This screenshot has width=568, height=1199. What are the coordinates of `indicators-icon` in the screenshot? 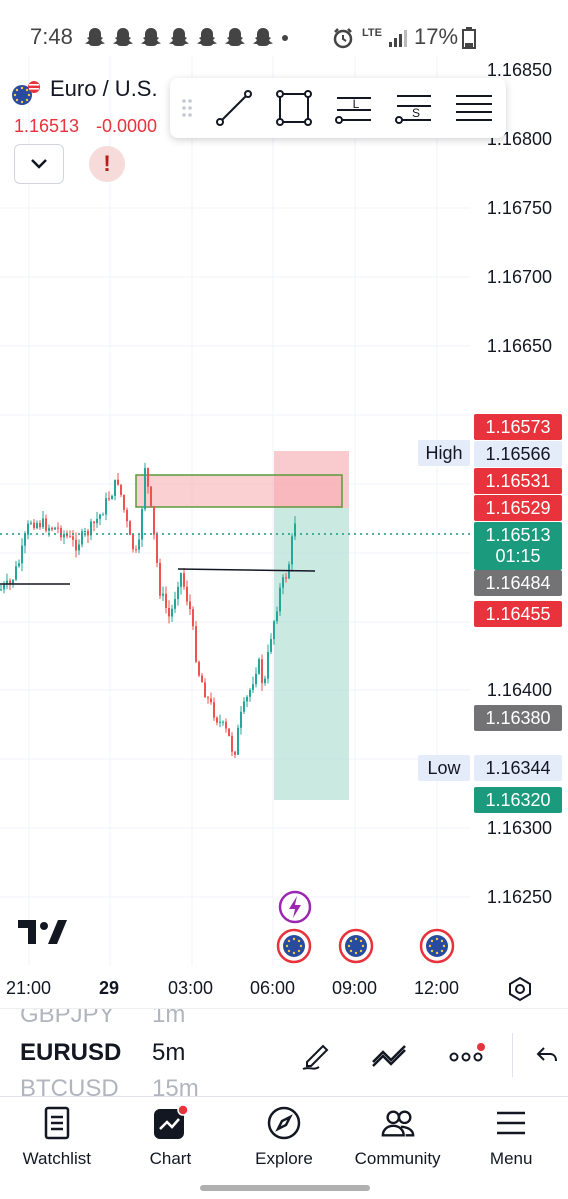 It's located at (389, 1056).